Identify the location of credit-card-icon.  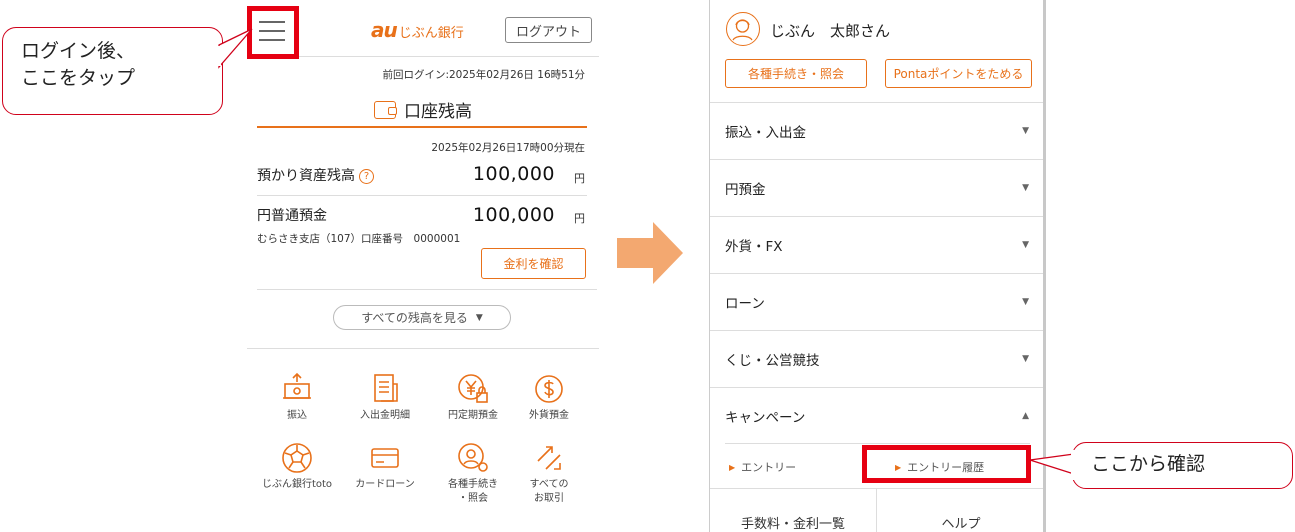
(385, 458).